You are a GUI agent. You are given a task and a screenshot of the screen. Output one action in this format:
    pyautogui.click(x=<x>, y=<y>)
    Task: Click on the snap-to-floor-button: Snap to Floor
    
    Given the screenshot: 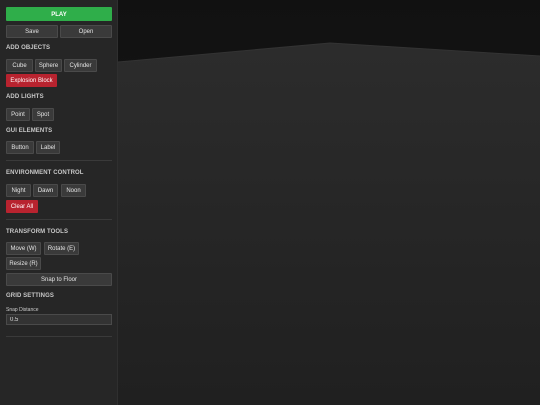 What is the action you would take?
    pyautogui.click(x=59, y=279)
    